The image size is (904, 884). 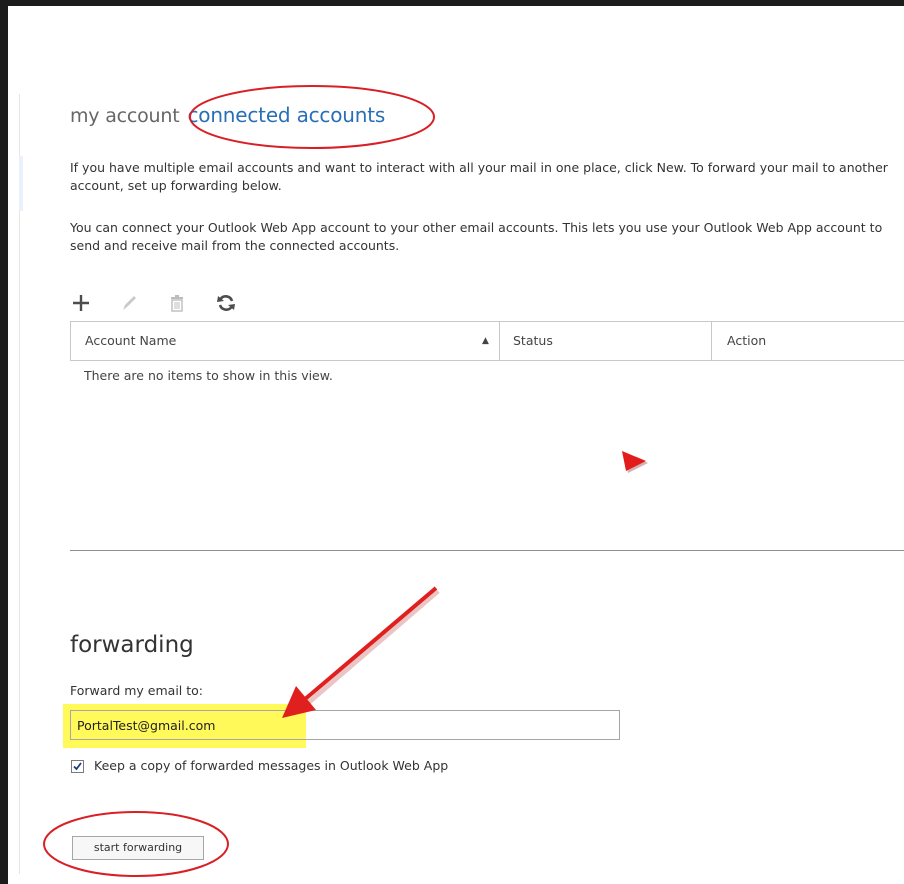 I want to click on forward-email-label: Forward my email to:, so click(x=136, y=690).